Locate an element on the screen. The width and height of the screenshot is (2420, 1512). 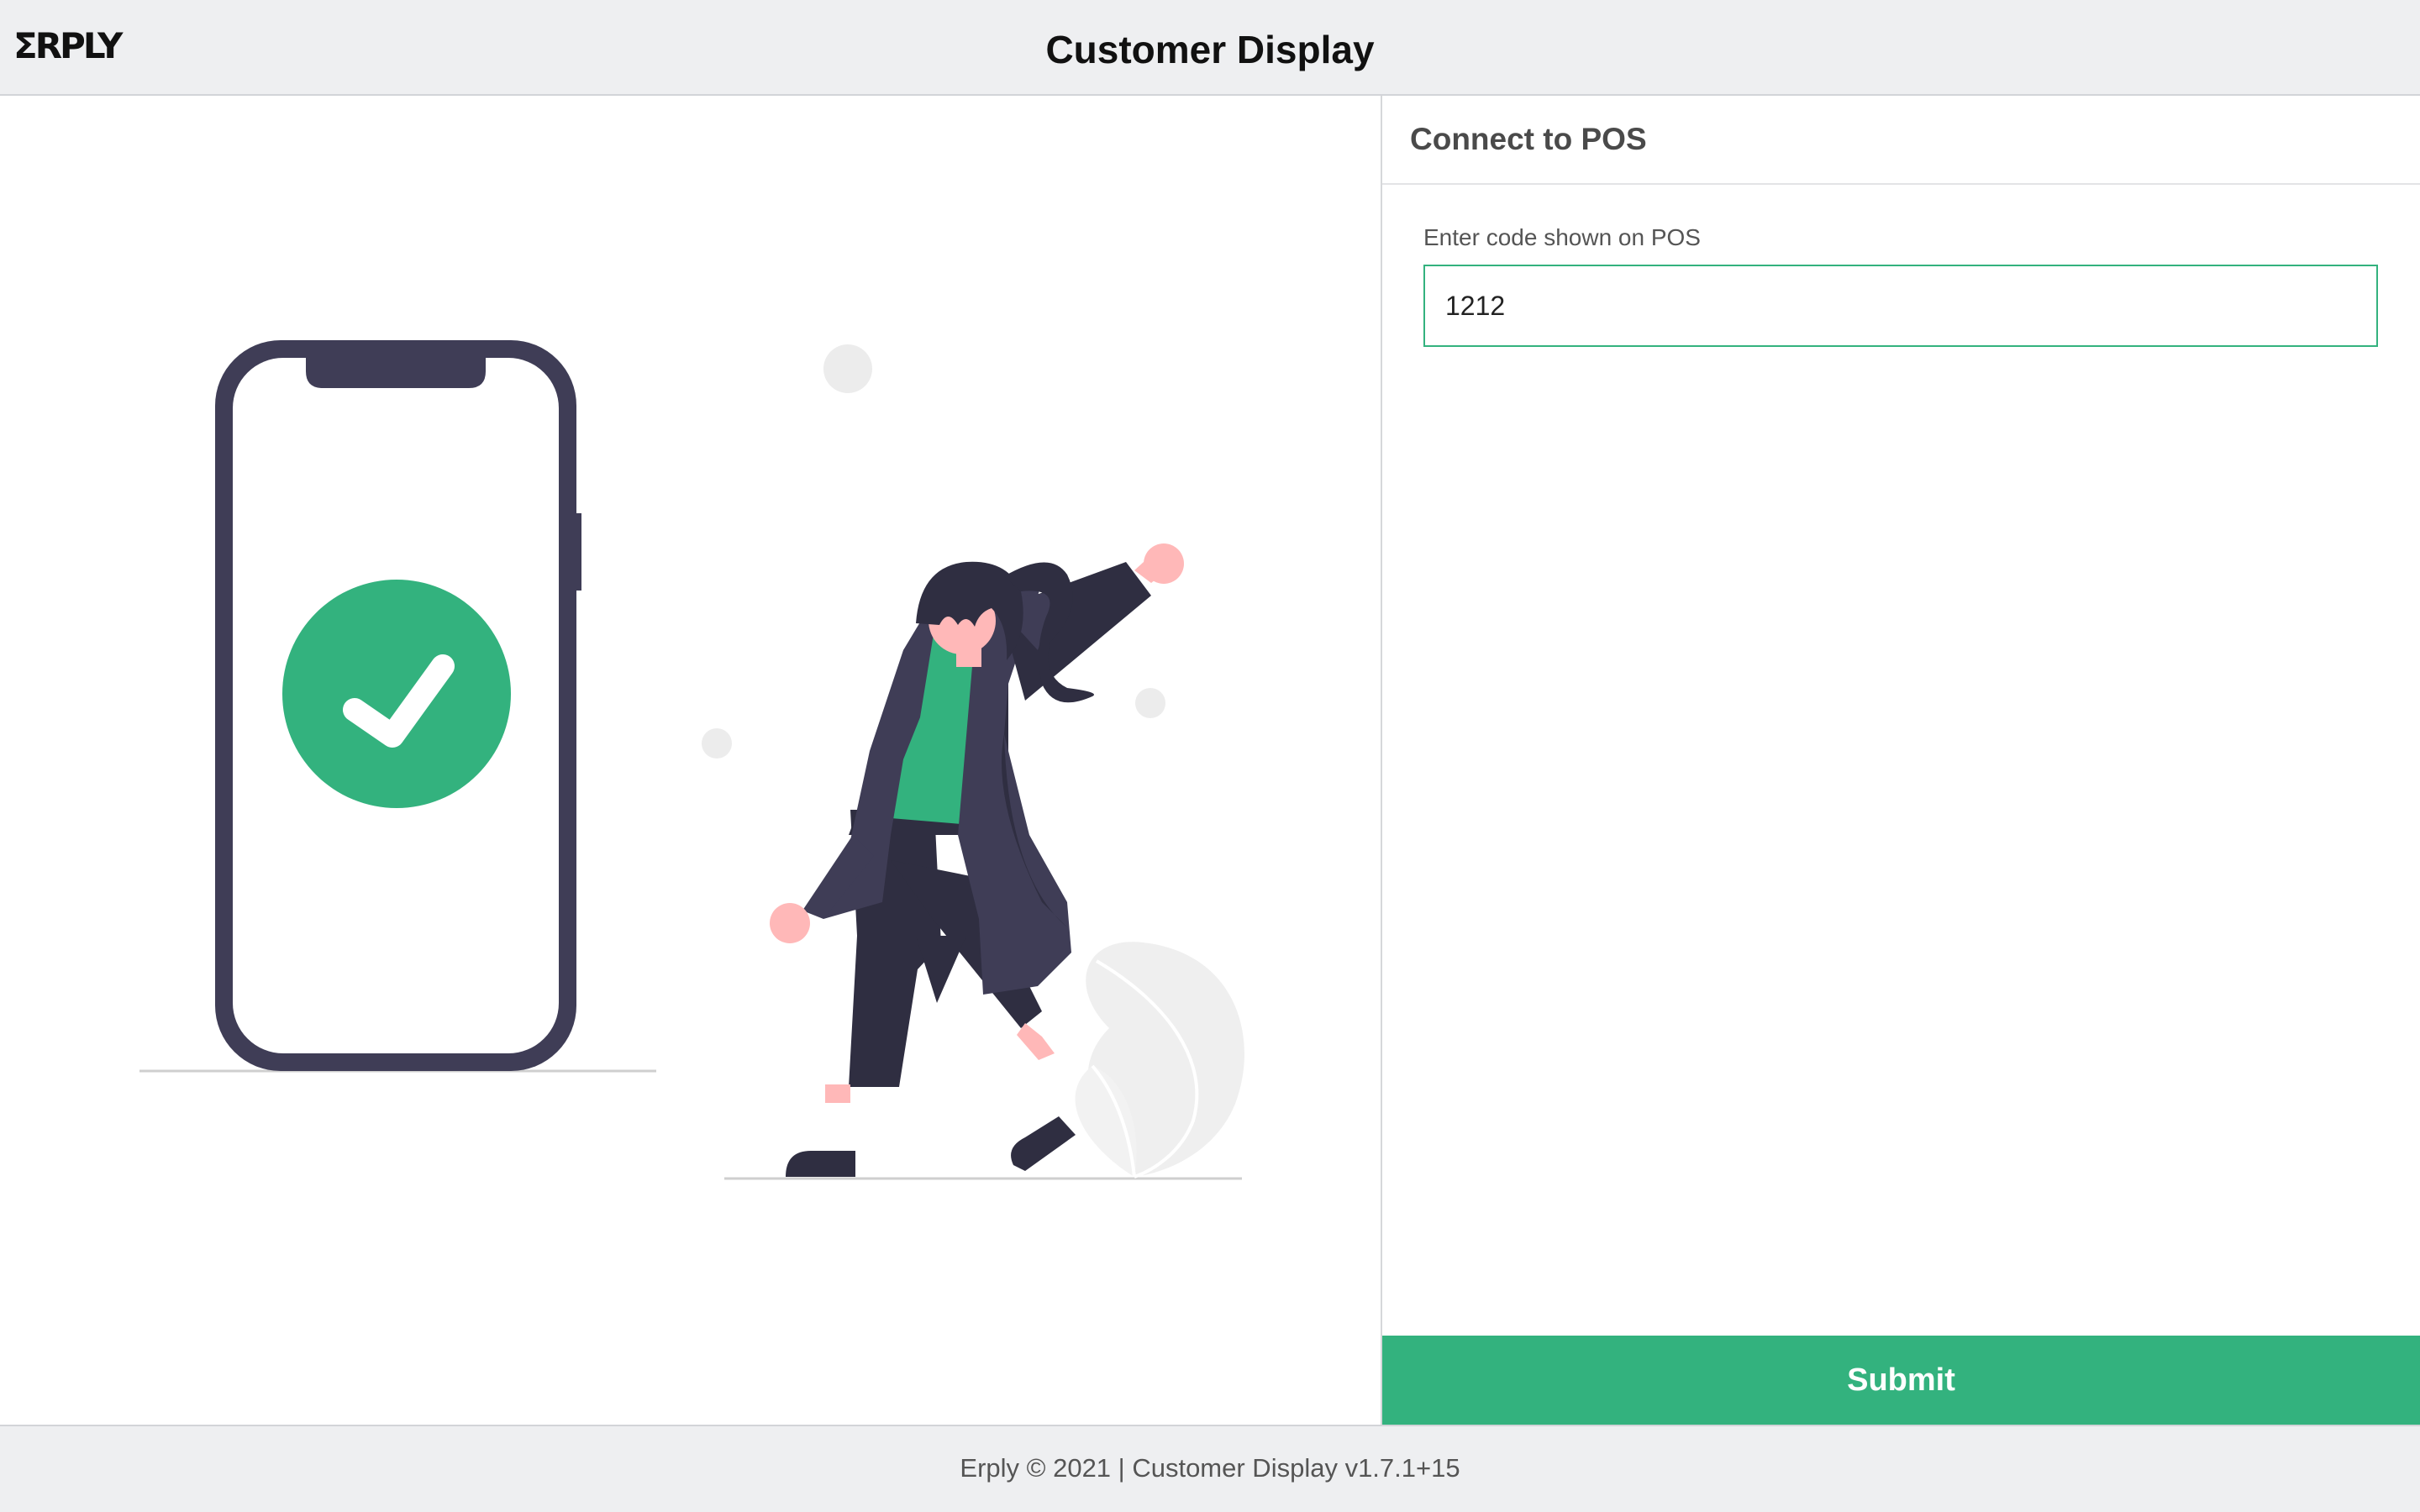
phone-icon is located at coordinates (398, 705).